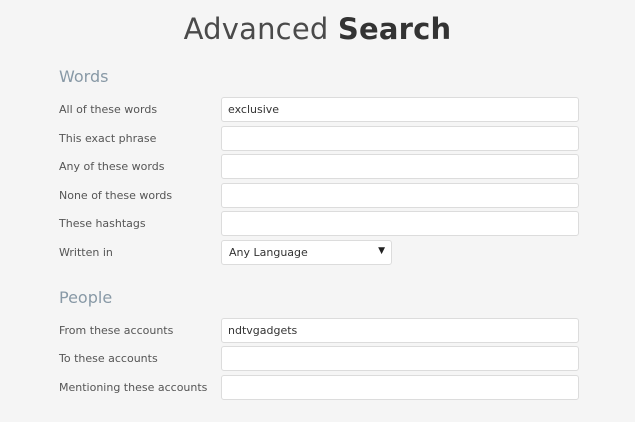  I want to click on caret-down-icon: ▼, so click(381, 251).